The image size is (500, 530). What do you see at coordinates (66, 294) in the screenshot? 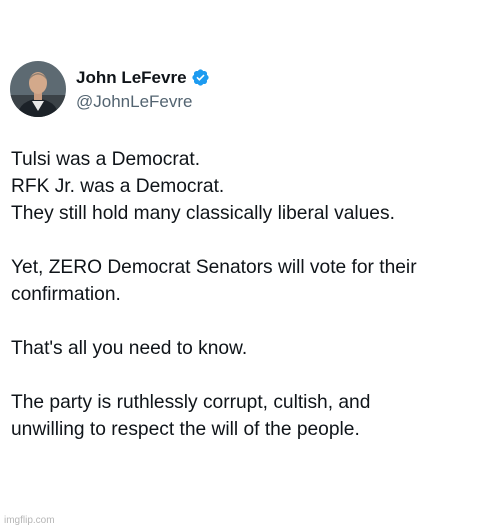
I see `tweet-text-line: confirmation.` at bounding box center [66, 294].